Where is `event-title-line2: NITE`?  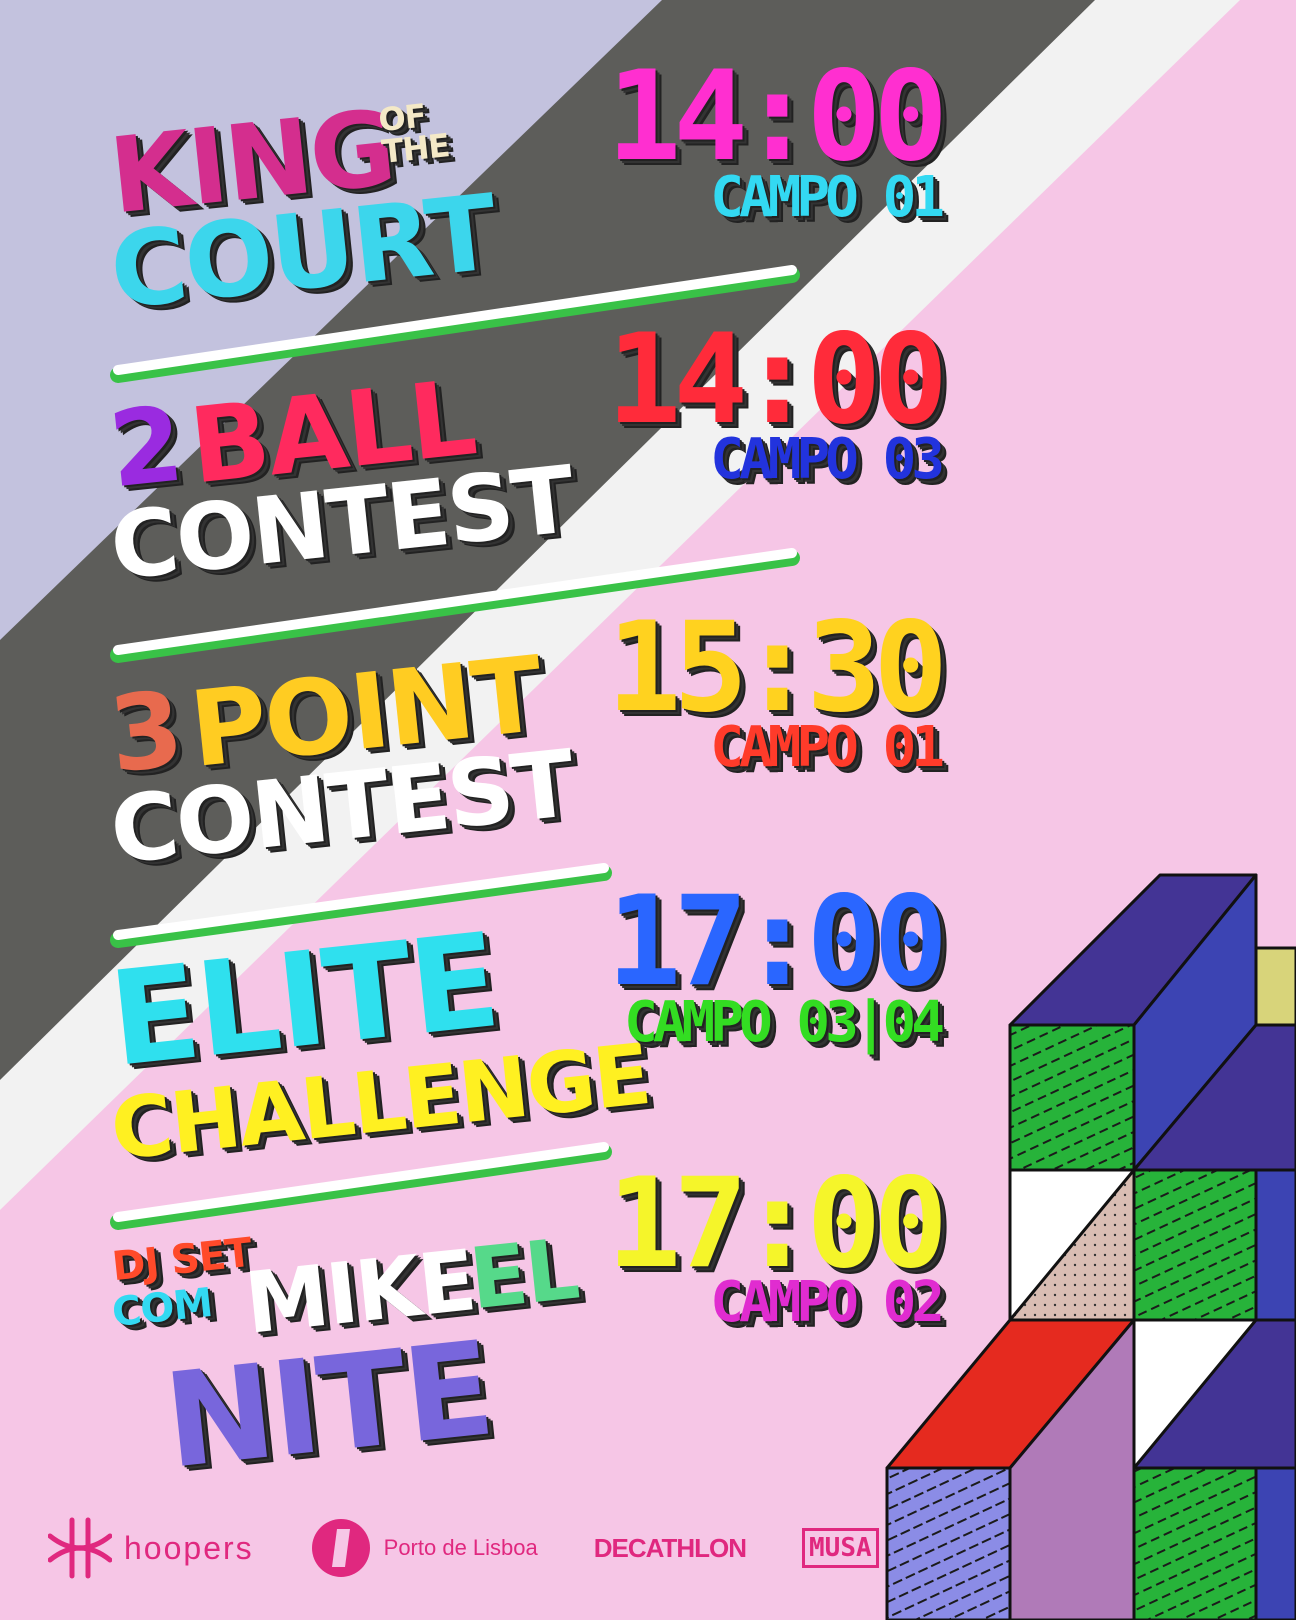 event-title-line2: NITE is located at coordinates (328, 1405).